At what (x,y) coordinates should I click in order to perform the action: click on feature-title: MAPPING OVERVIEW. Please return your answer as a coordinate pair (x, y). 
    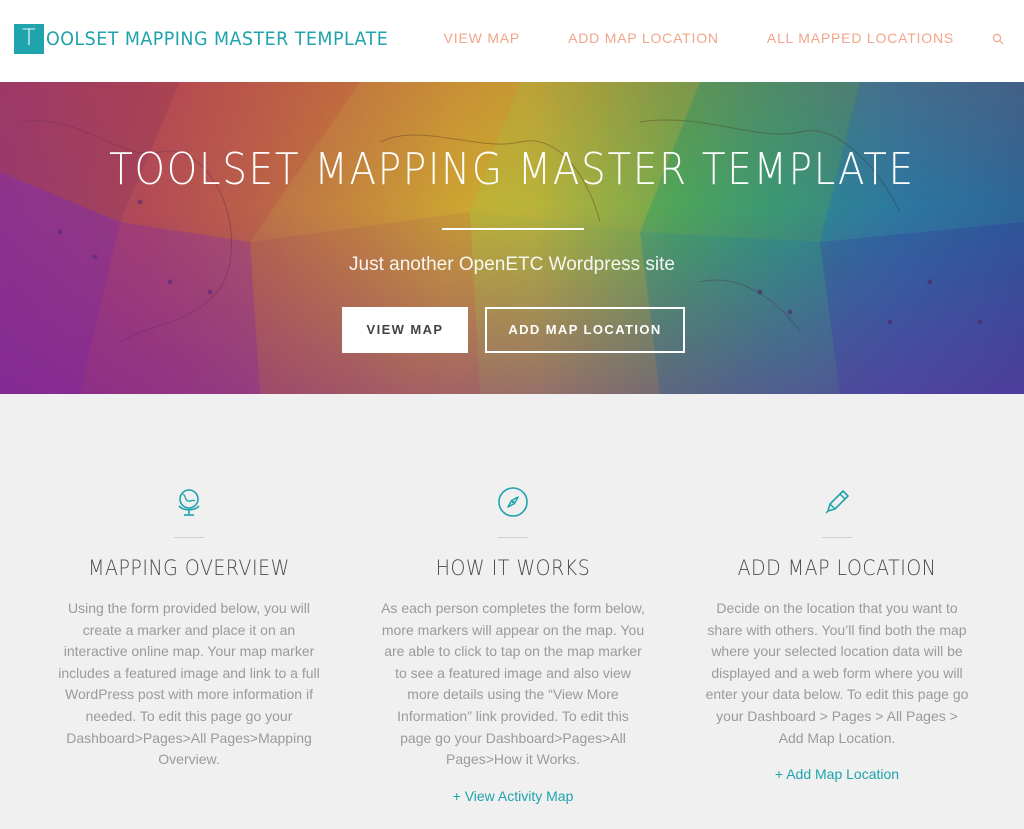
    Looking at the image, I should click on (189, 568).